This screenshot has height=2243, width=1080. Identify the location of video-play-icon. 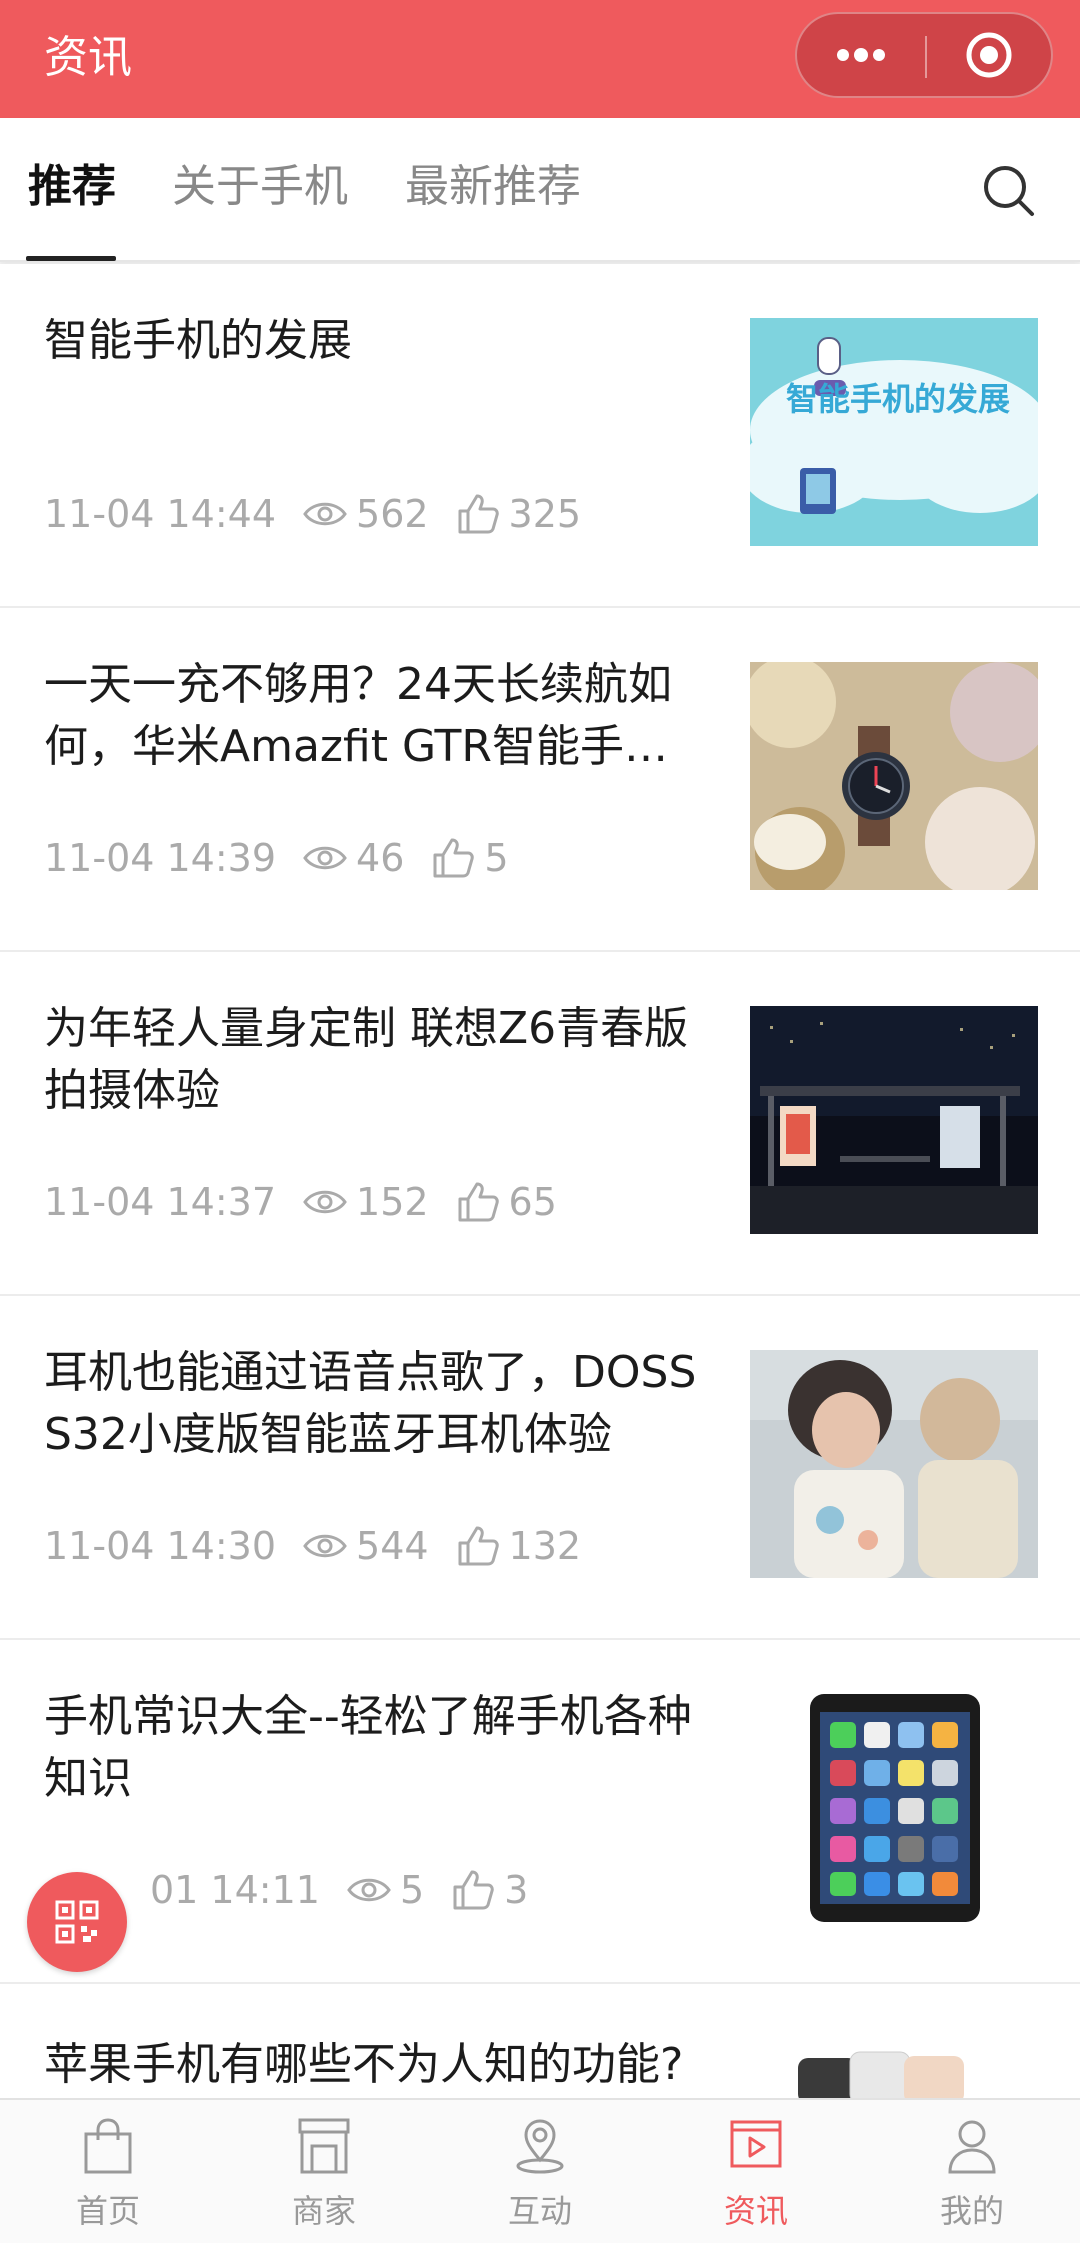
(756, 2144).